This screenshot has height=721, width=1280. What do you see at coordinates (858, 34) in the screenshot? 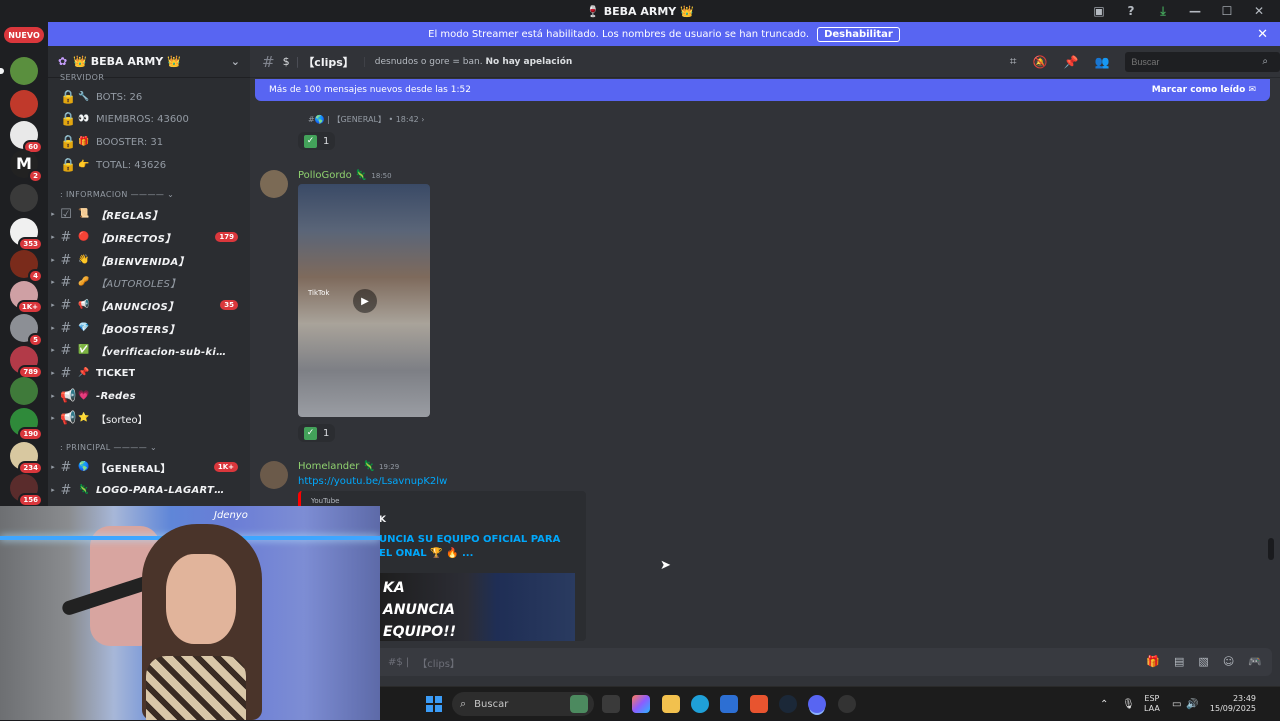
I see `disable-streamer-button: Deshabilitar` at bounding box center [858, 34].